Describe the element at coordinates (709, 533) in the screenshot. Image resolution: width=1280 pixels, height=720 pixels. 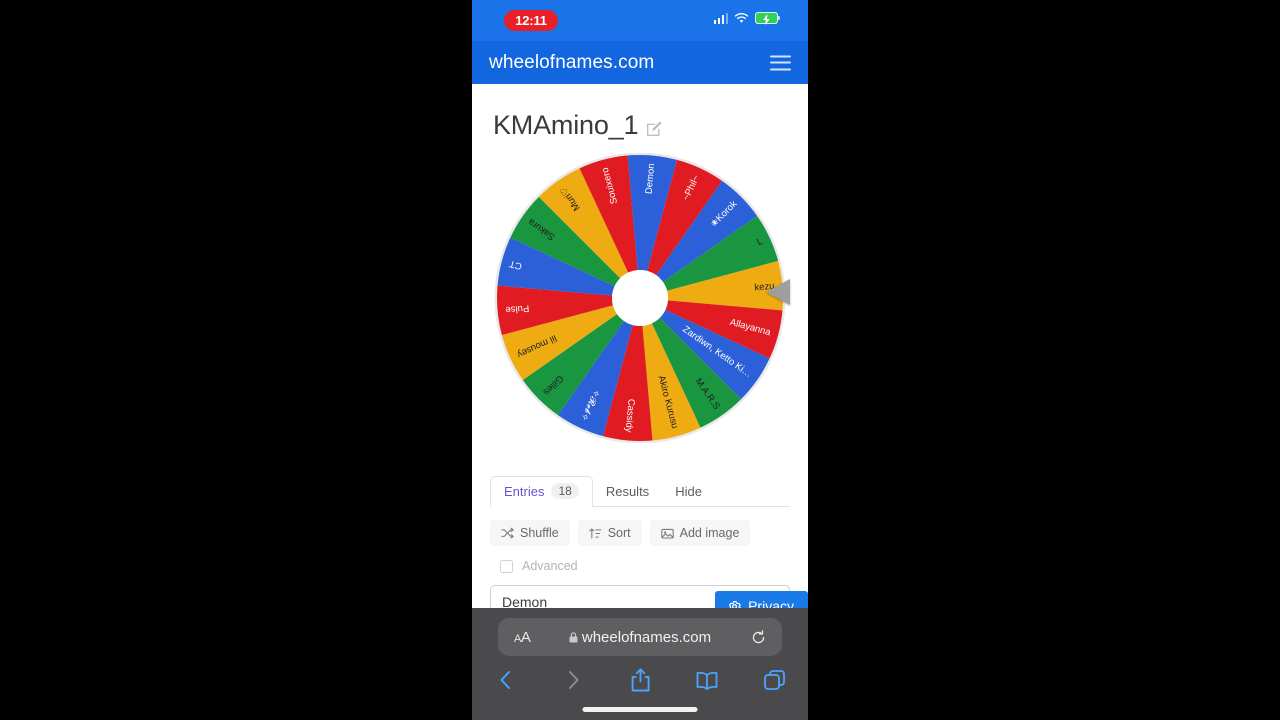
I see `tool-button-label: Add image` at that location.